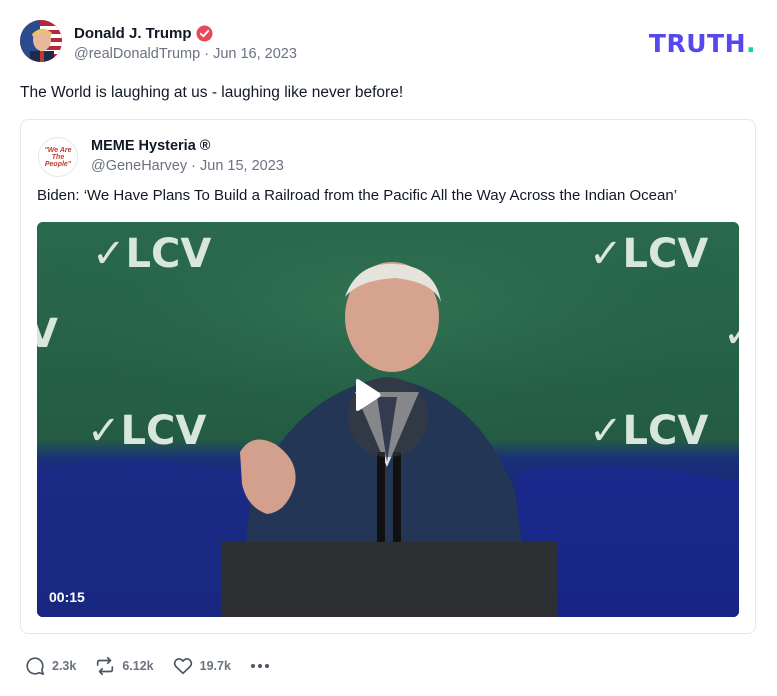 The width and height of the screenshot is (777, 696). I want to click on quoted-author-handle-date: @GeneHarvey · Jun 15, 2023, so click(187, 166).